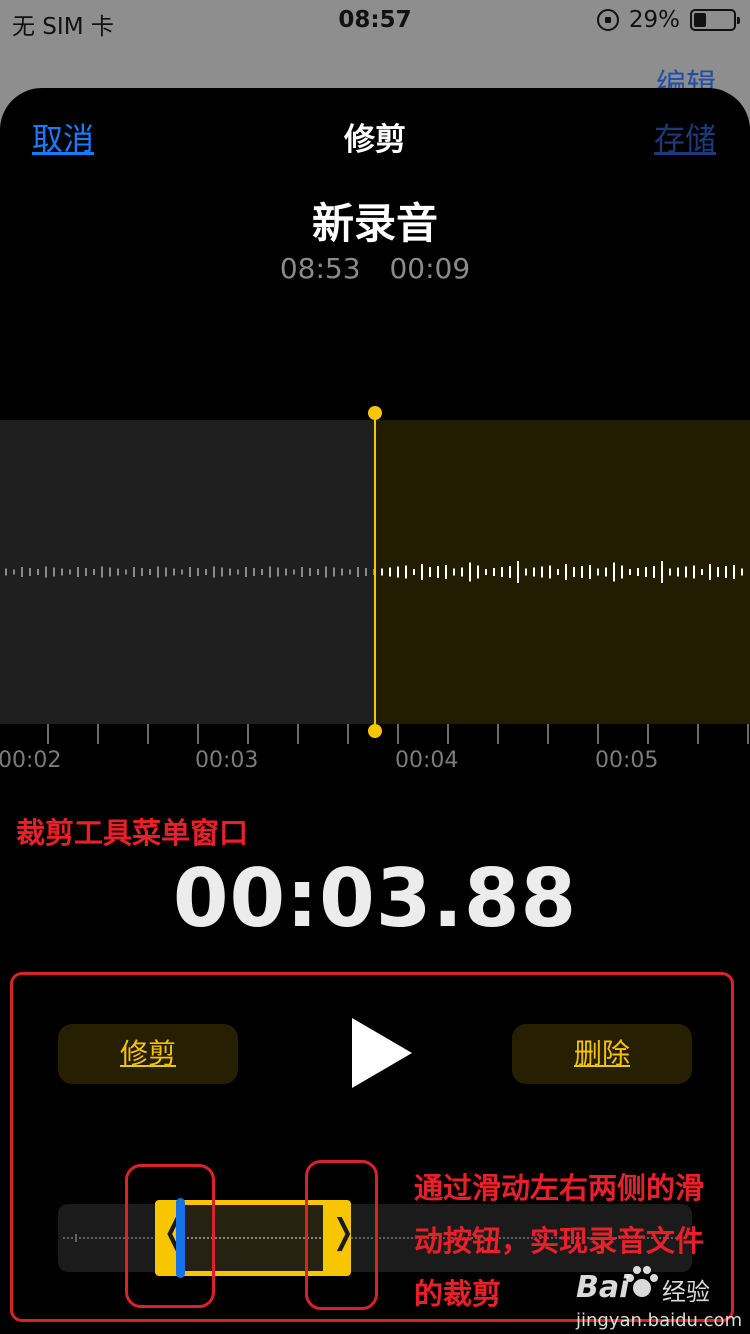 The width and height of the screenshot is (750, 1334). I want to click on recording-duration: 00:09, so click(430, 268).